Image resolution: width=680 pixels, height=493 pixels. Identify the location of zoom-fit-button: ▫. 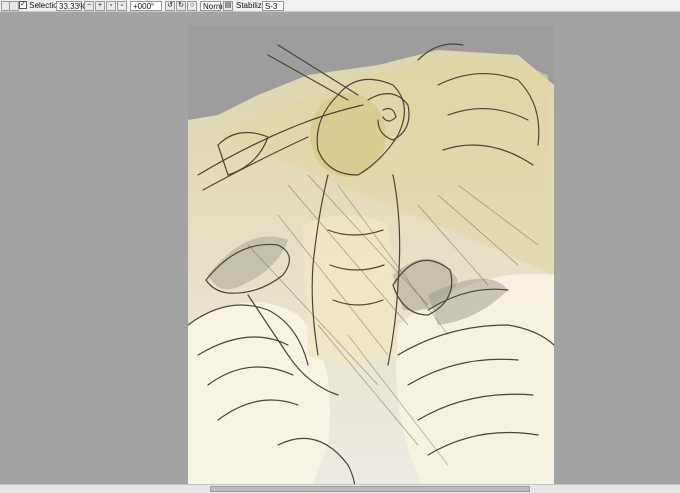
(111, 6).